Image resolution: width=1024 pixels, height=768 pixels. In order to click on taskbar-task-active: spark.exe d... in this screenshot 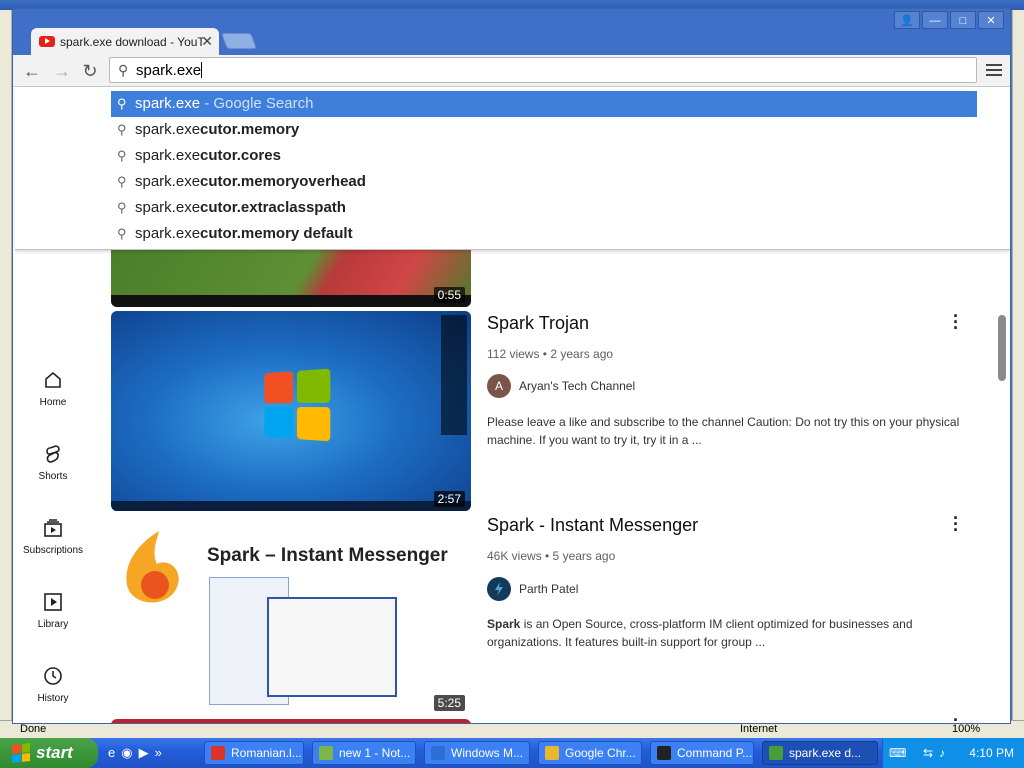, I will do `click(820, 753)`.